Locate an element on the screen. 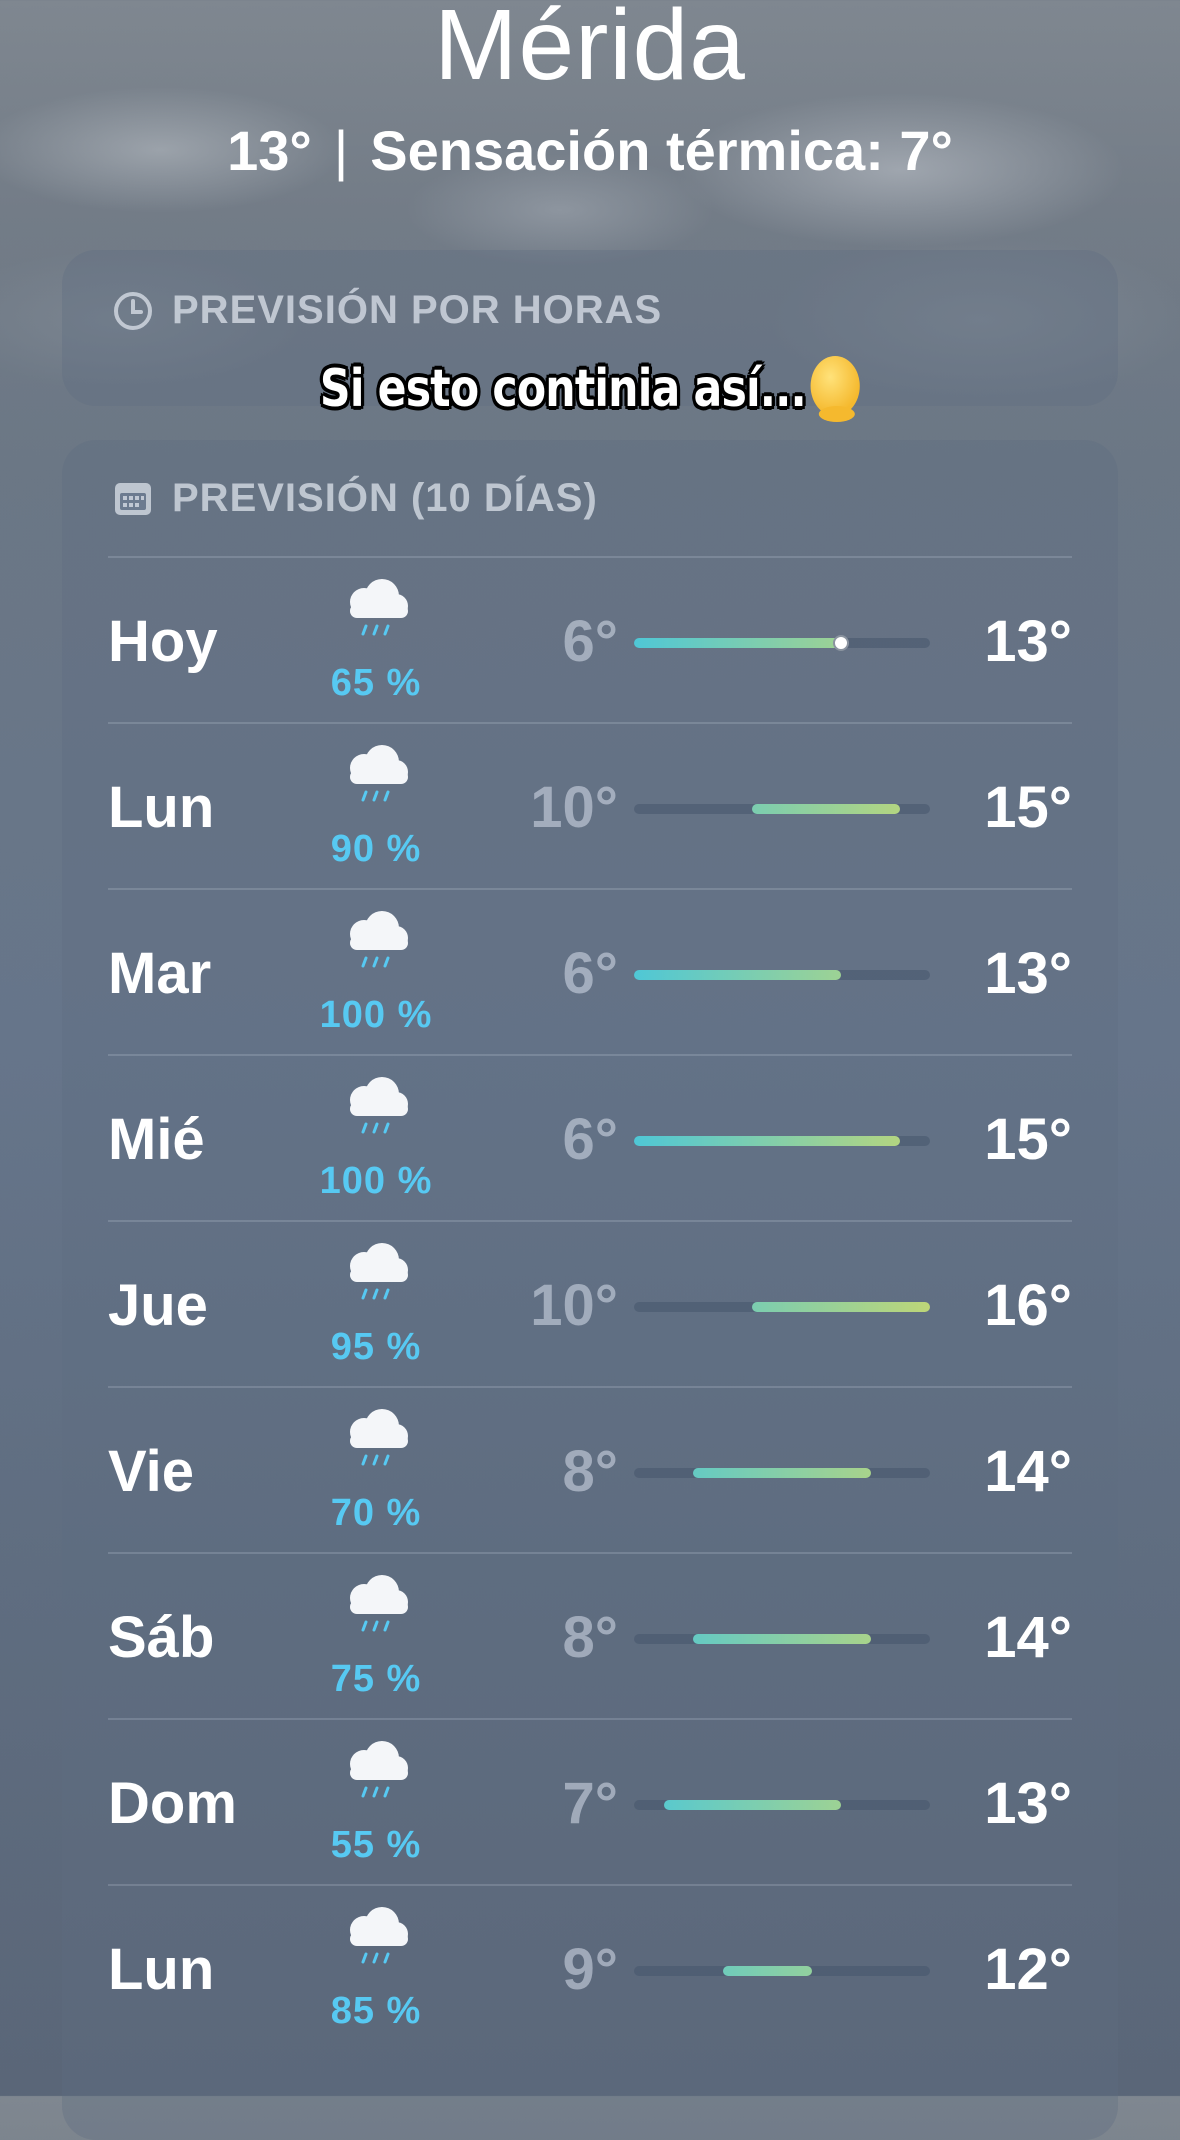 The width and height of the screenshot is (1180, 2140). clock-icon is located at coordinates (133, 310).